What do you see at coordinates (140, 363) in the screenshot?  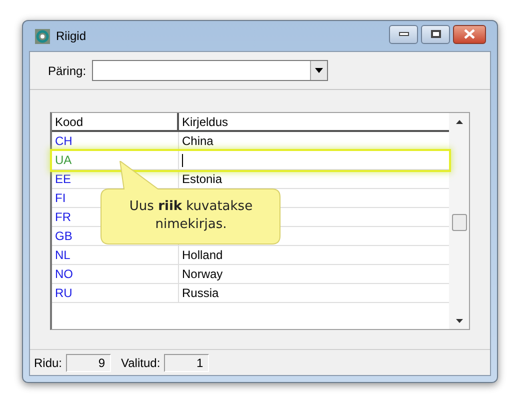 I see `status-label: Valitud:` at bounding box center [140, 363].